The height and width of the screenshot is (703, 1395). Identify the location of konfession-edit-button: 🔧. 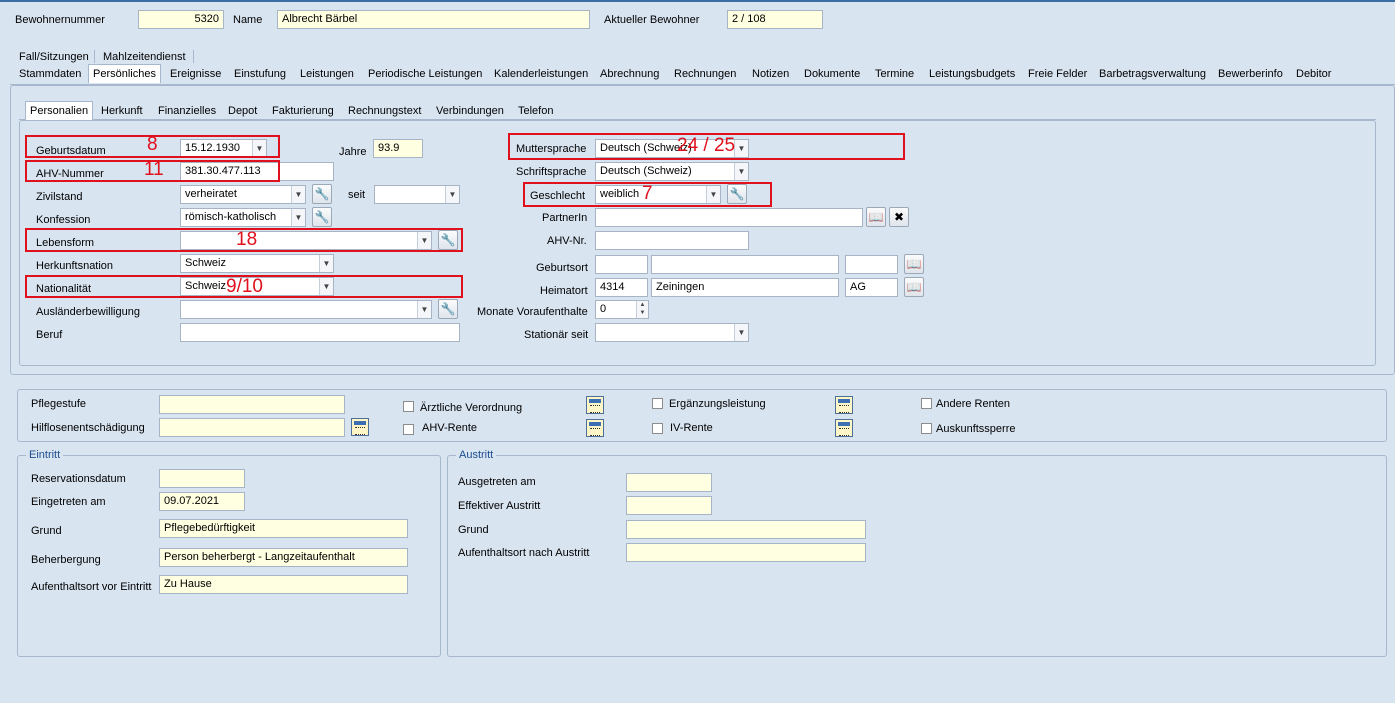
(322, 217).